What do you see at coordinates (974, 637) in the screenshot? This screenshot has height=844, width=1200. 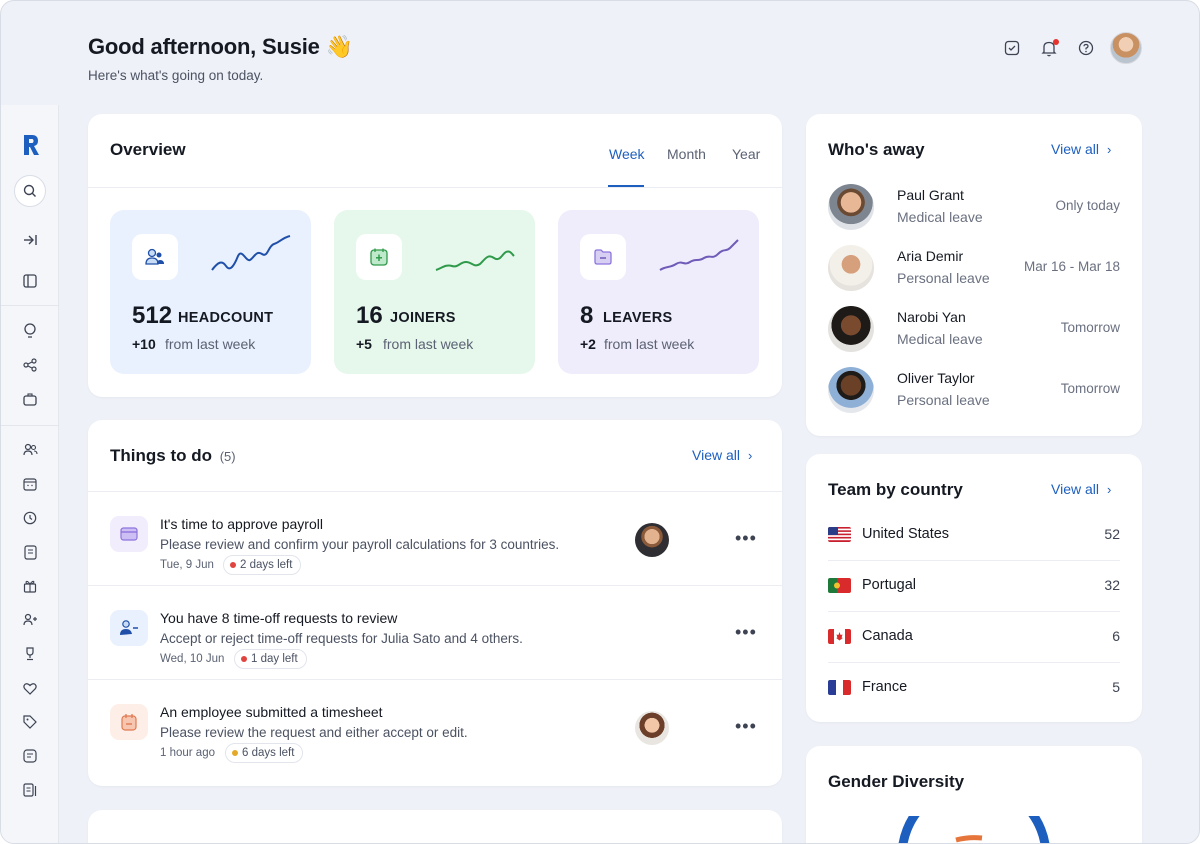 I see `country-row: Canada 6` at bounding box center [974, 637].